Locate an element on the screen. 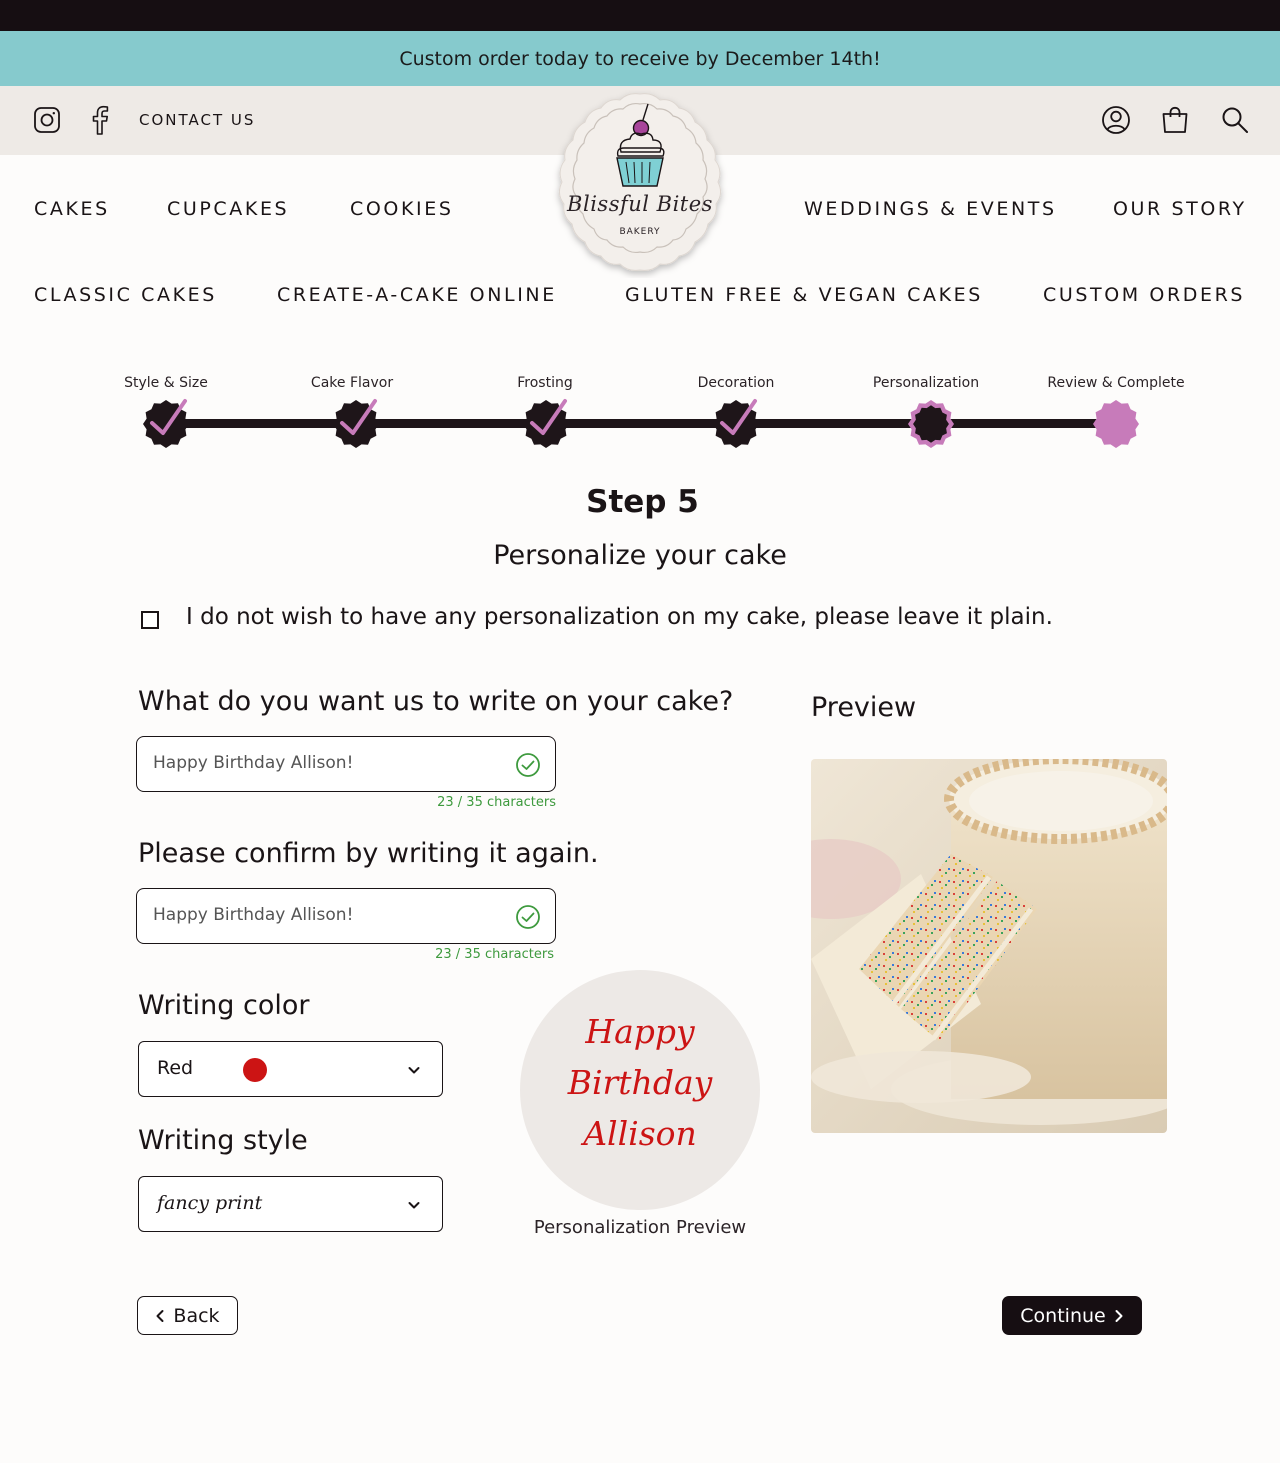 This screenshot has width=1280, height=1463. back-button: Back is located at coordinates (187, 1315).